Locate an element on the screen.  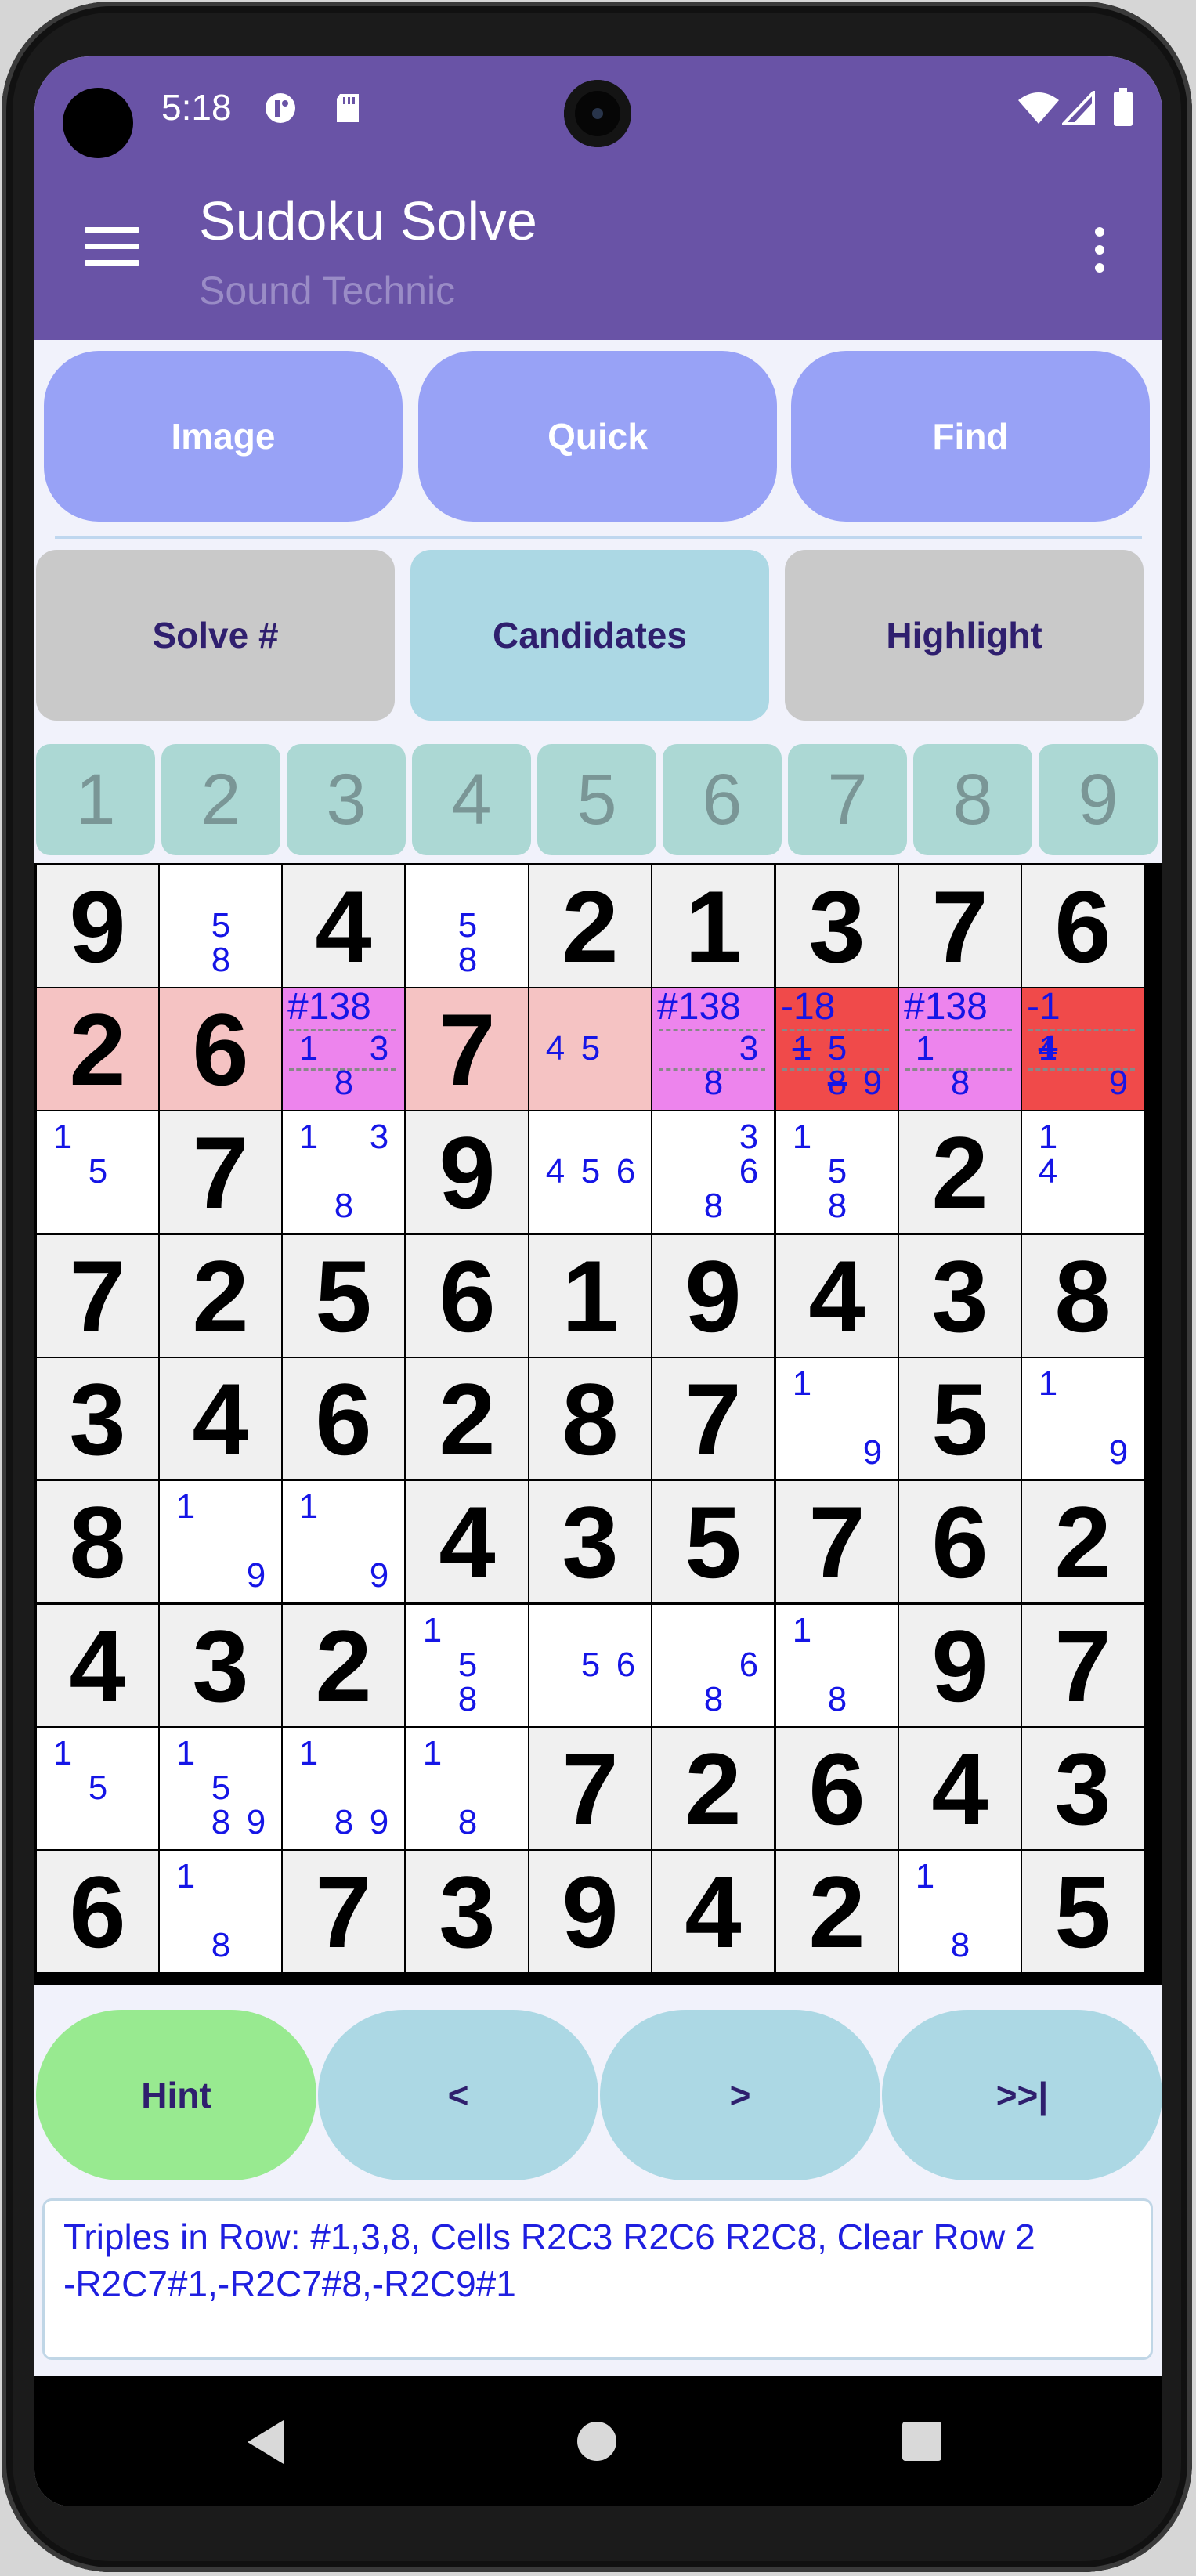
sudoku-cell-r2c9: -1 1 4 9 is located at coordinates (1083, 1049).